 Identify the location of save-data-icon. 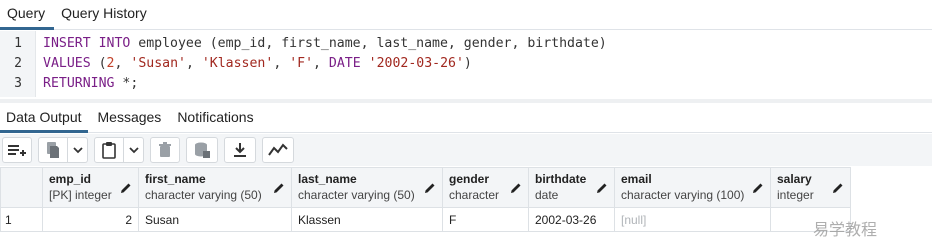
(202, 150).